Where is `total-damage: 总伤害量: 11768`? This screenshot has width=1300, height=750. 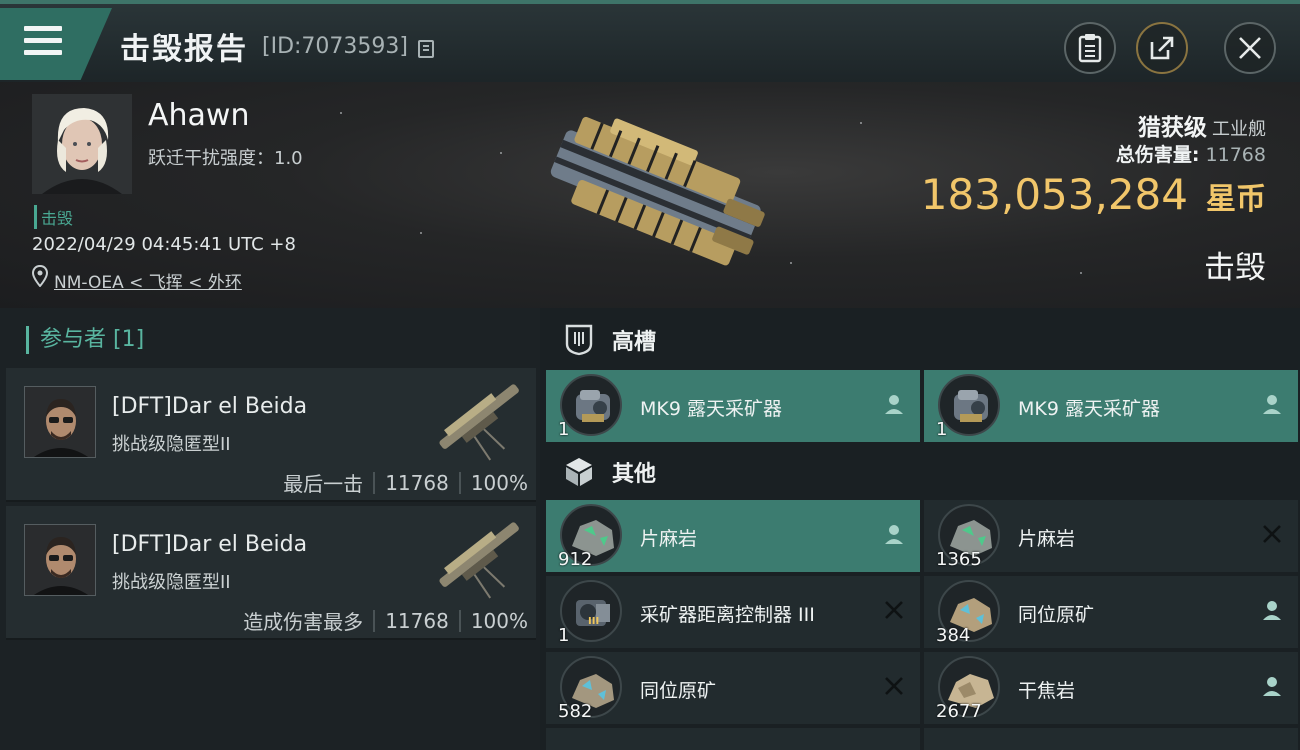
total-damage: 总伤害量: 11768 is located at coordinates (1191, 153).